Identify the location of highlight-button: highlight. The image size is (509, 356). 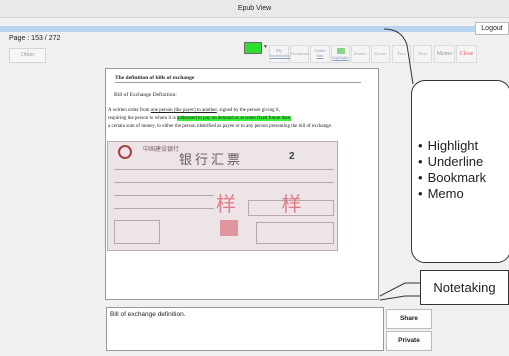
(340, 54).